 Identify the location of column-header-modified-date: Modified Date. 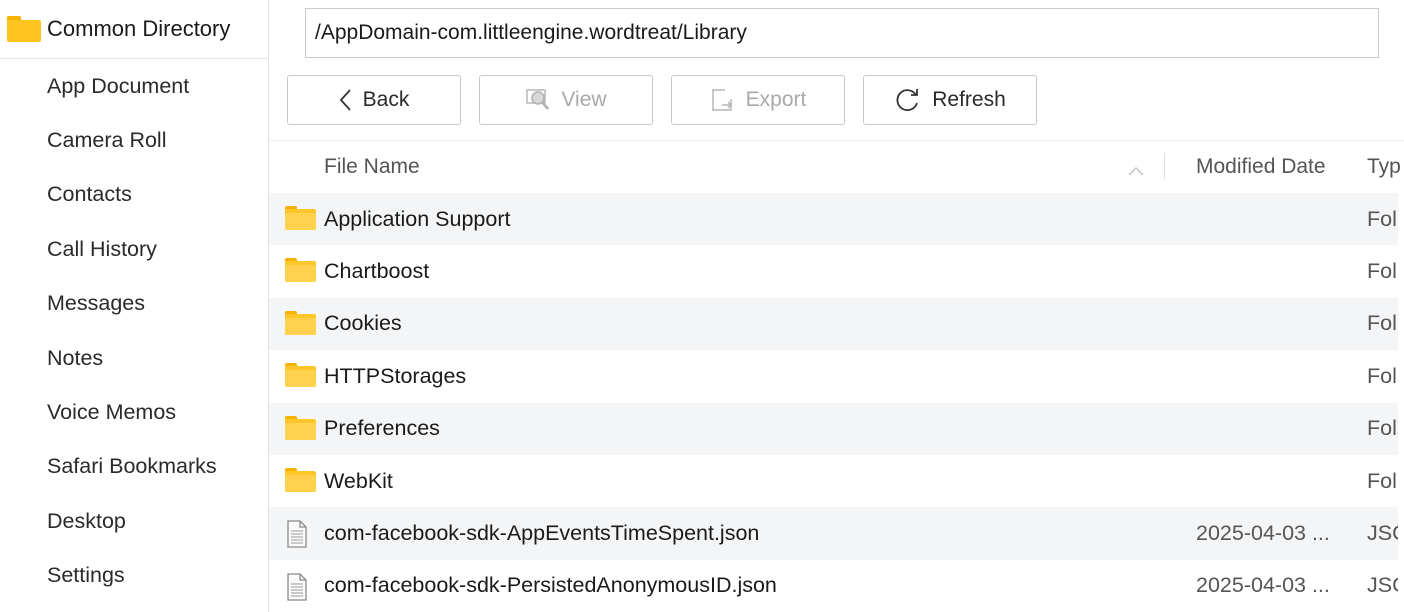
(1261, 167).